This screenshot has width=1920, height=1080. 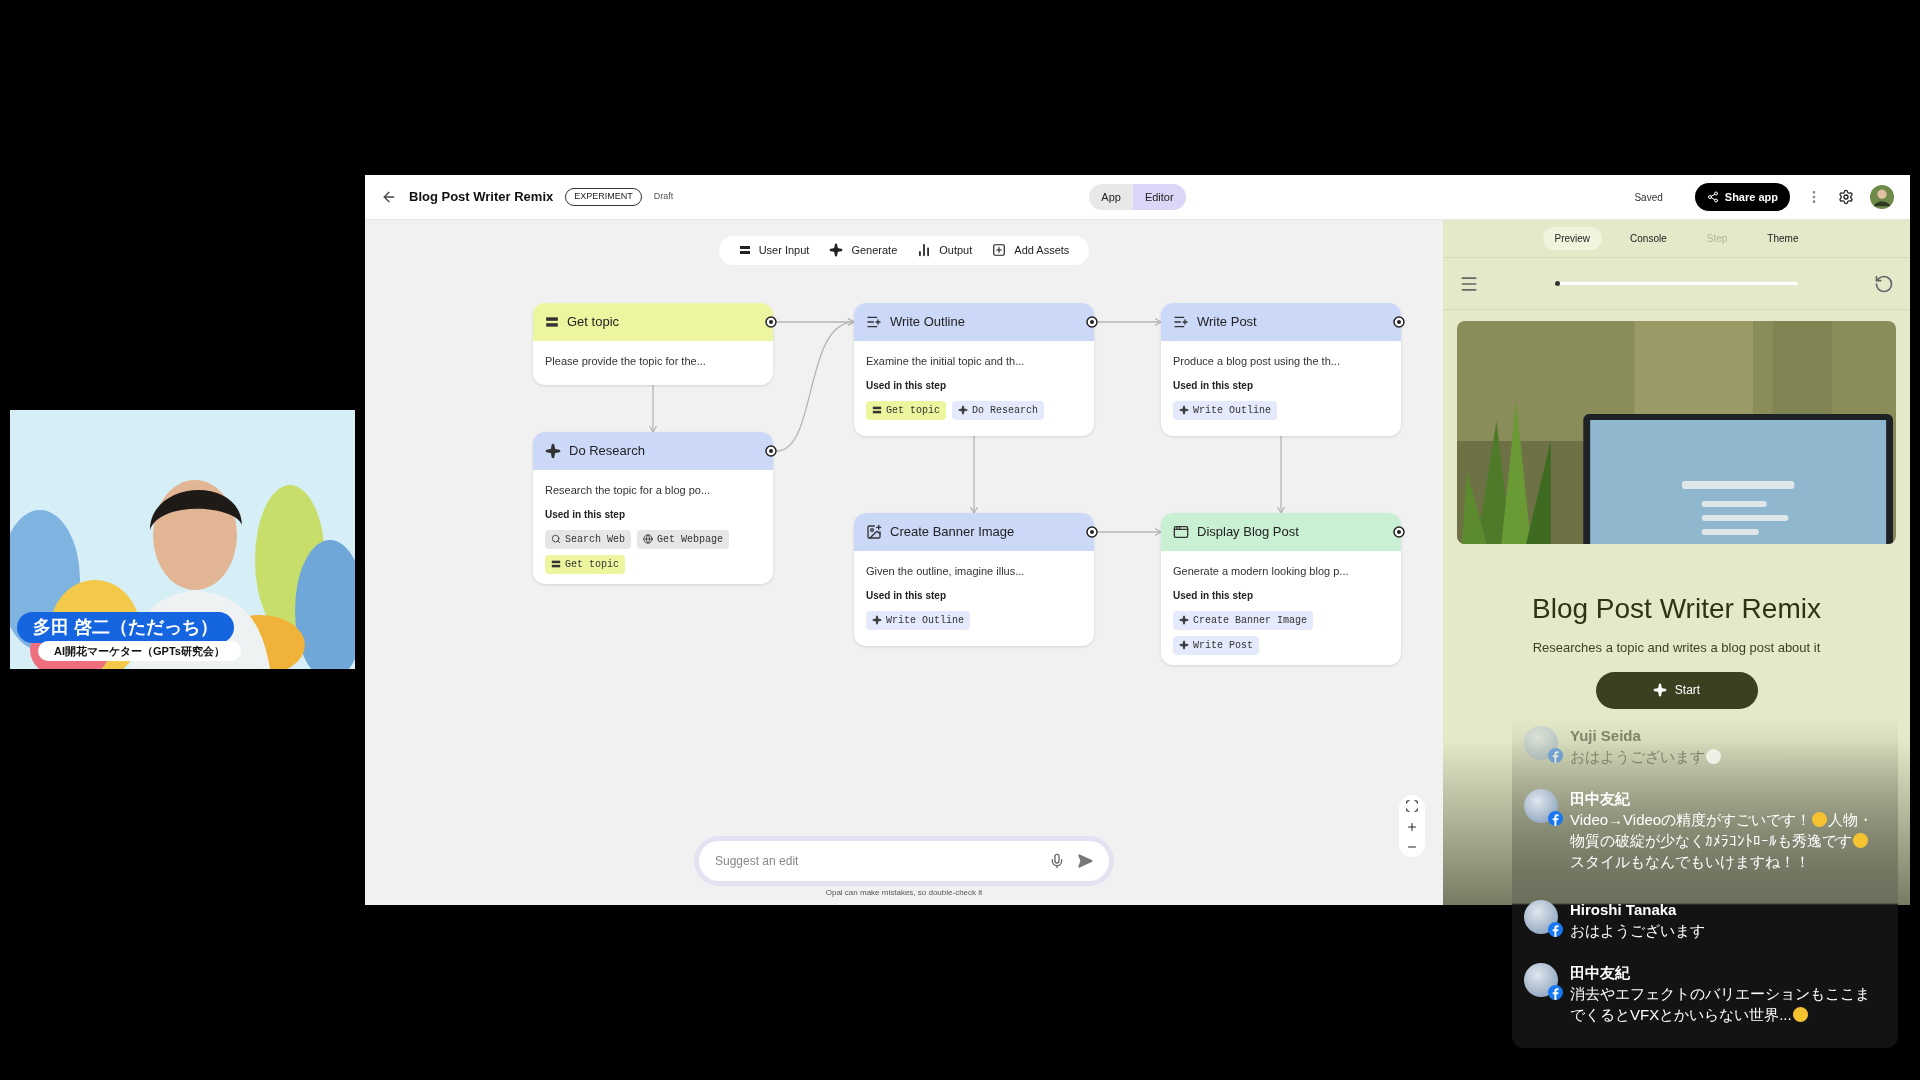 What do you see at coordinates (1606, 736) in the screenshot?
I see `chat-author: Yuji Seida` at bounding box center [1606, 736].